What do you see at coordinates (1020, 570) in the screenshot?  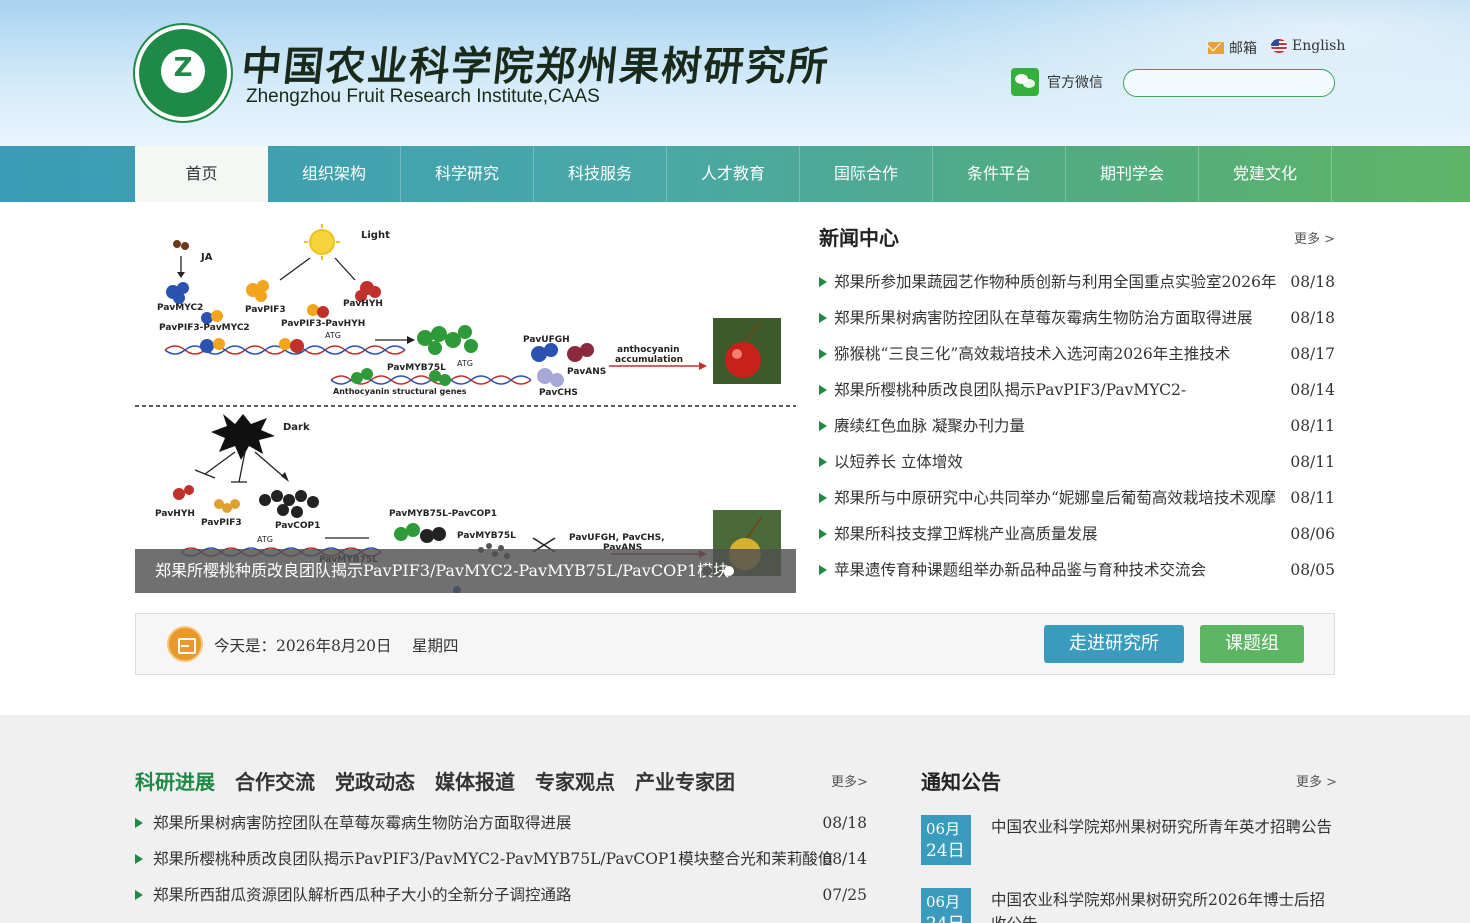 I see `news-item-title: 苹果遗传育种课题组举办新品种品鉴与育种技术交流会` at bounding box center [1020, 570].